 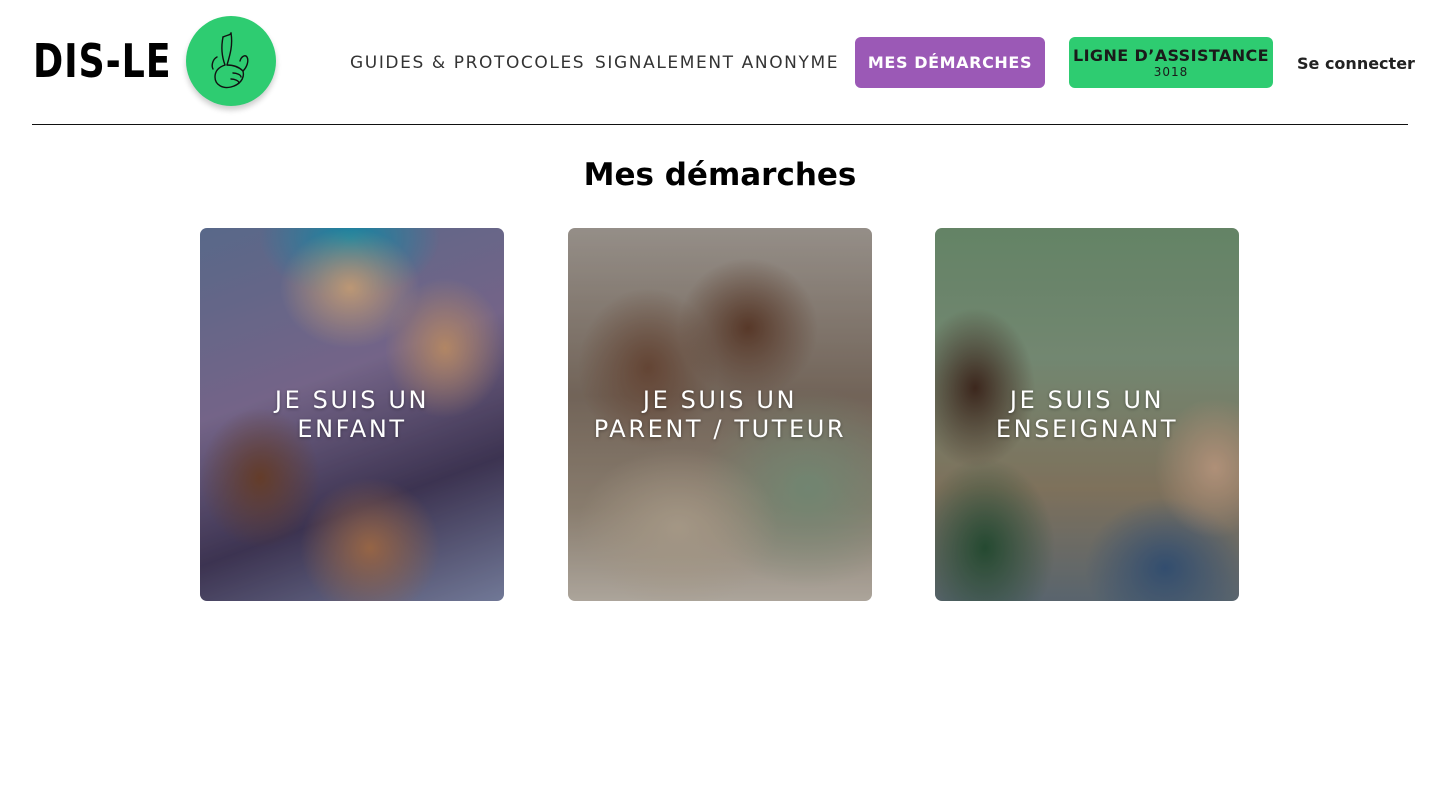 I want to click on card-enseignant: JE SUIS UN ENSEIGNANT, so click(x=1087, y=414).